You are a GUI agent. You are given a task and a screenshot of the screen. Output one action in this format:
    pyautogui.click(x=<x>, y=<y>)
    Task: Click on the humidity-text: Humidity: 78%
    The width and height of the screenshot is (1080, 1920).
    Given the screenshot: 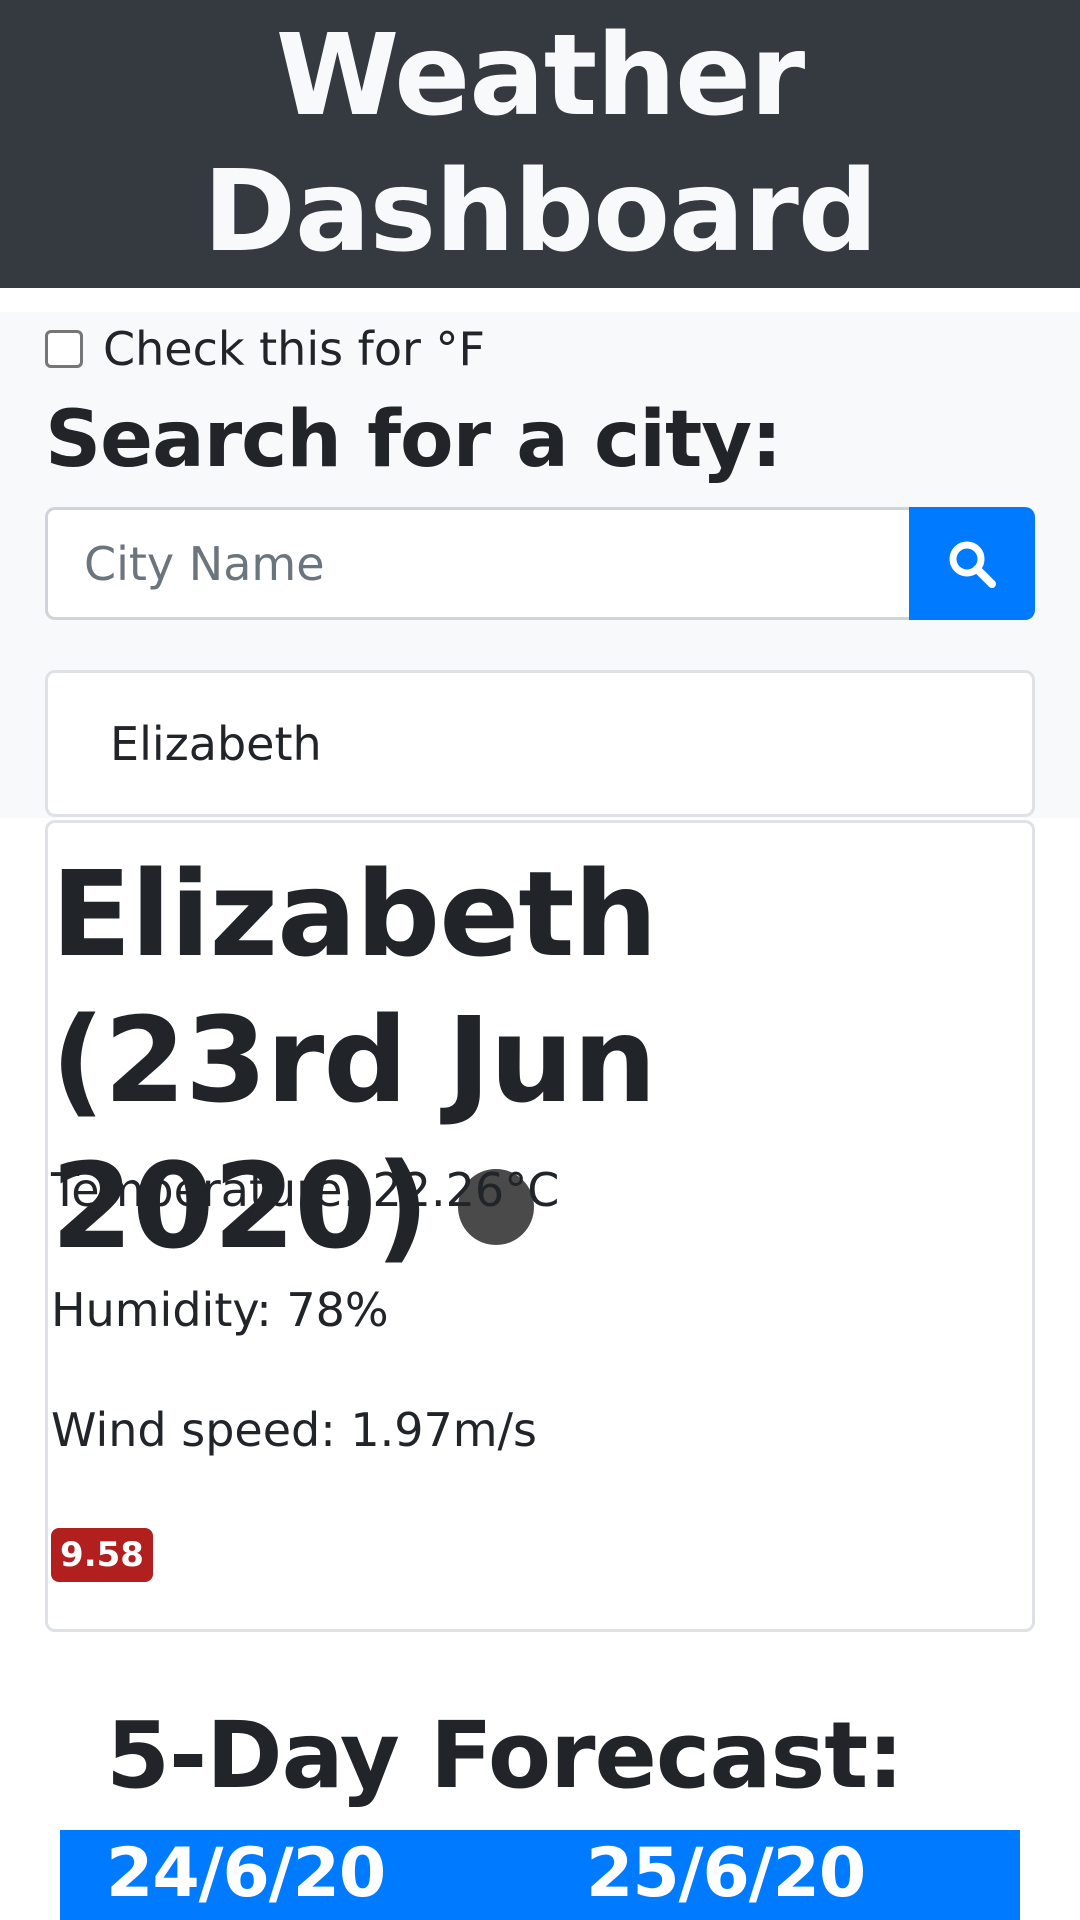 What is the action you would take?
    pyautogui.click(x=220, y=1310)
    